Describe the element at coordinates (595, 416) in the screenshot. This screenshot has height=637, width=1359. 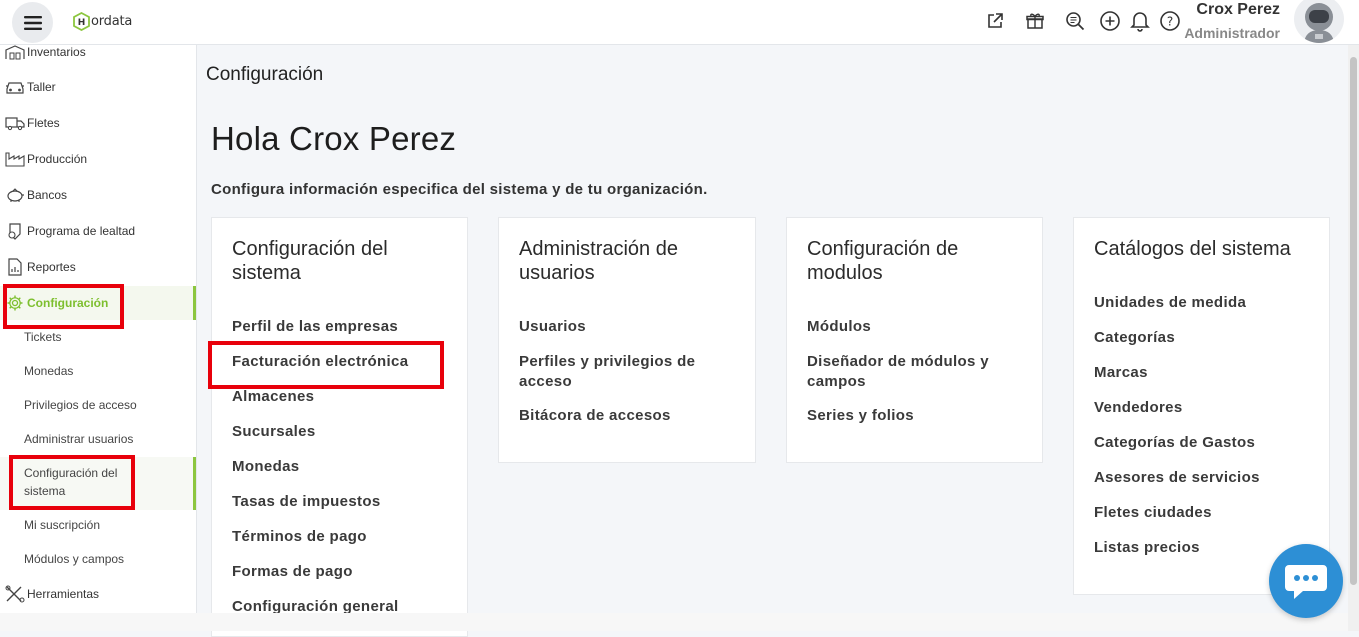
I see `link-bitacora-accesos: Bitácora de accesos` at that location.